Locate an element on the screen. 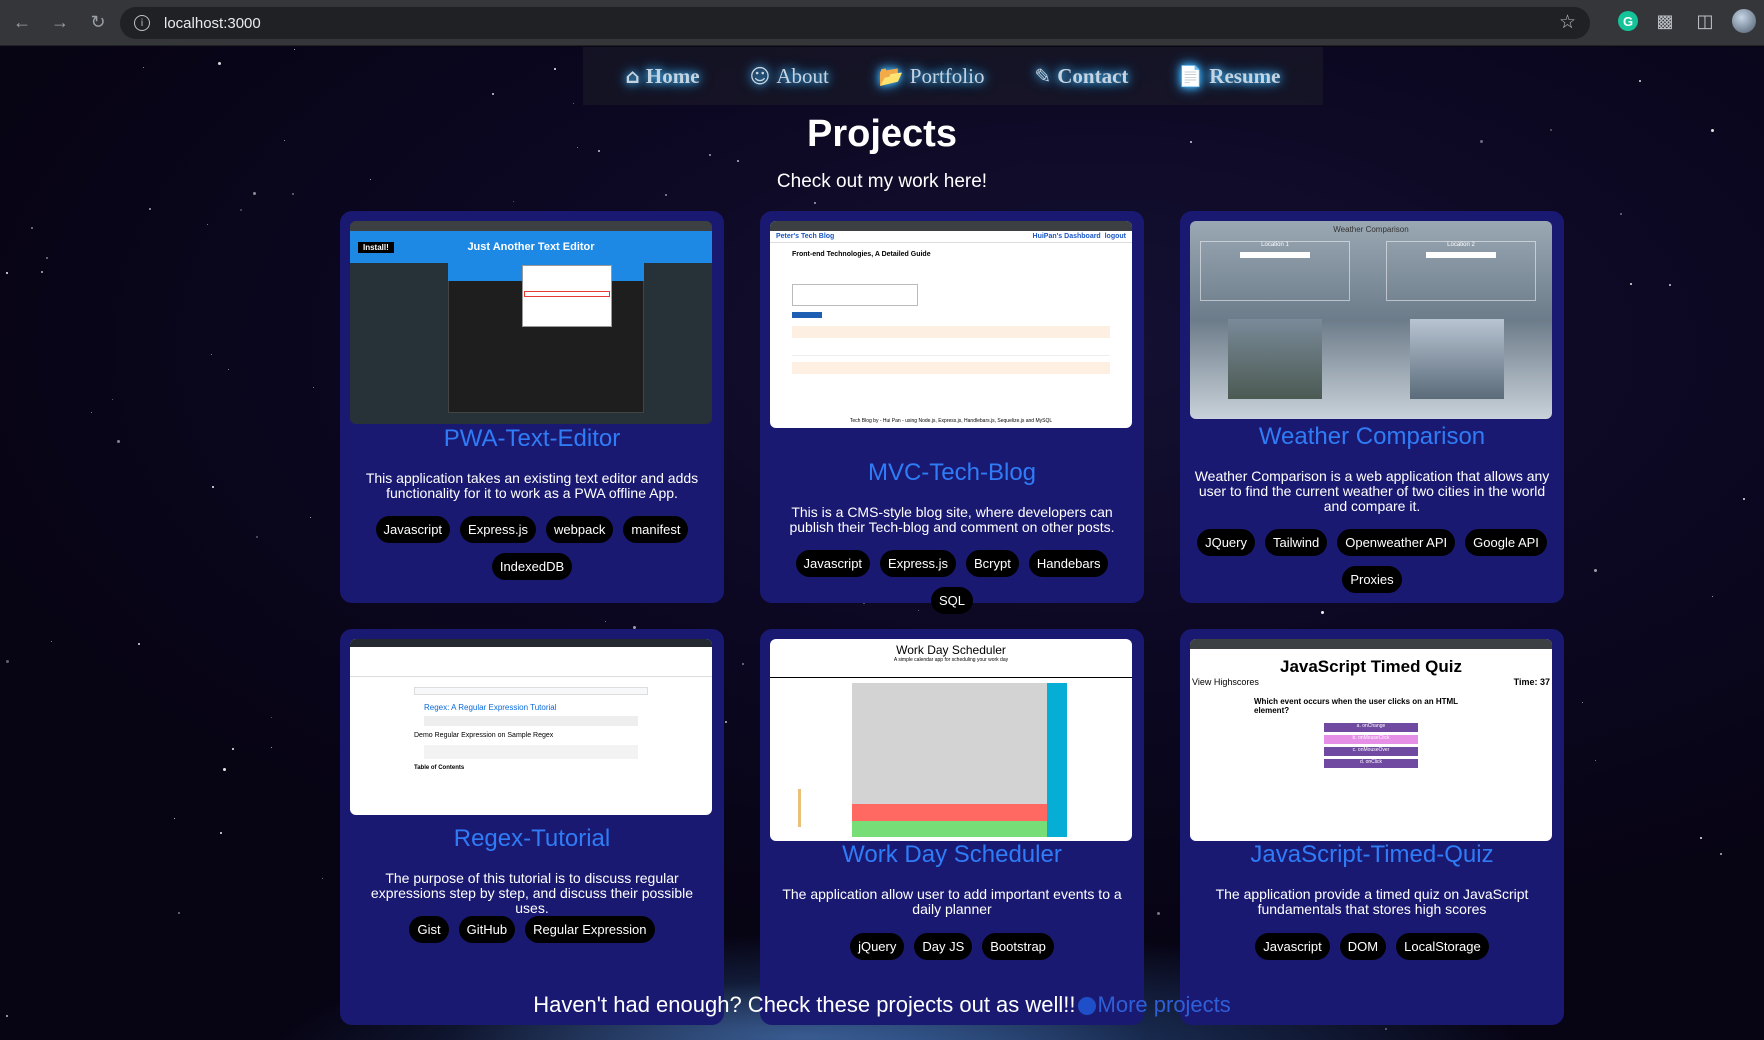 The width and height of the screenshot is (1764, 1040). main-nav: ⌂ Home ☺ About 📂 Portfolio ✎ Contact 📄 Resume is located at coordinates (953, 76).